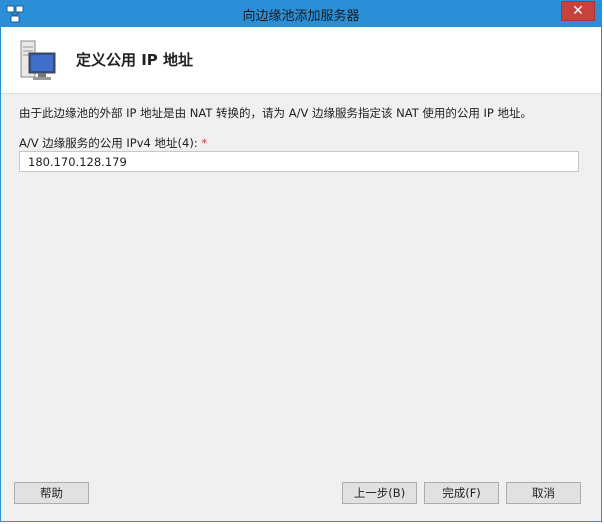 The image size is (604, 524). I want to click on finish-button: 完成(F), so click(461, 493).